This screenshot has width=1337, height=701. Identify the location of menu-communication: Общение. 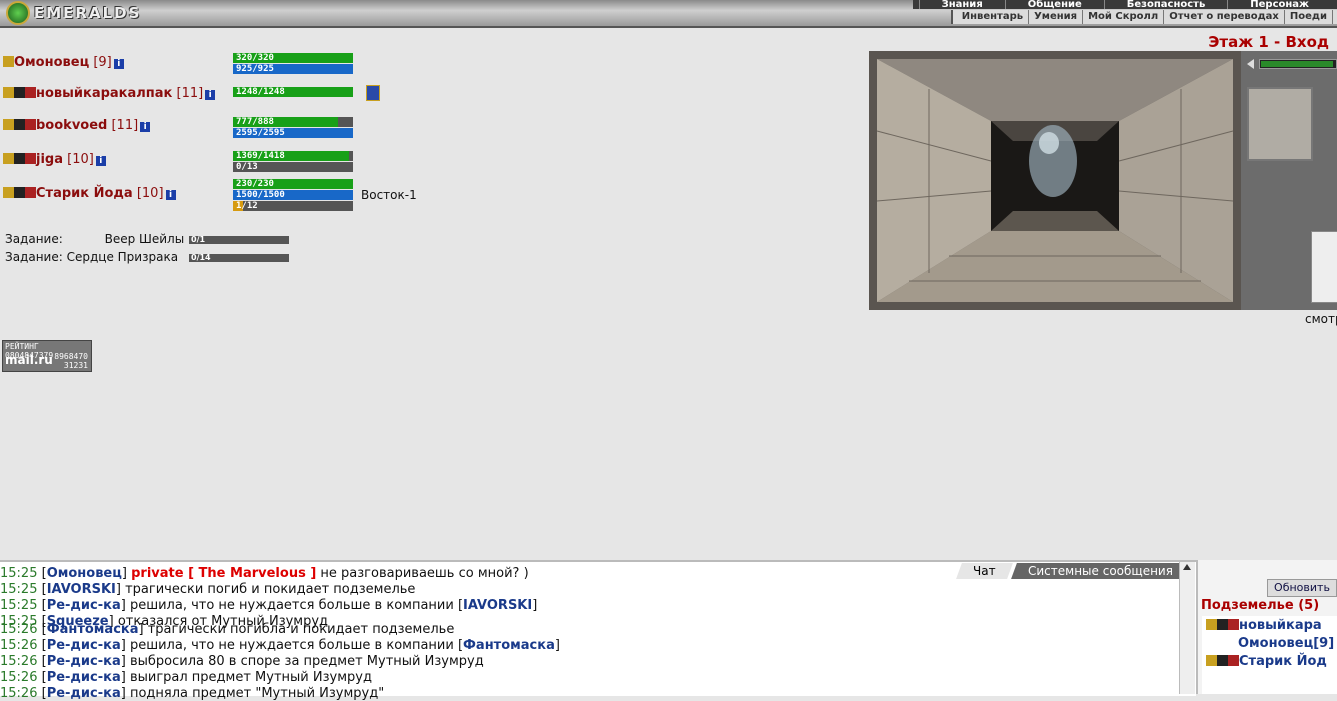
(1054, 5).